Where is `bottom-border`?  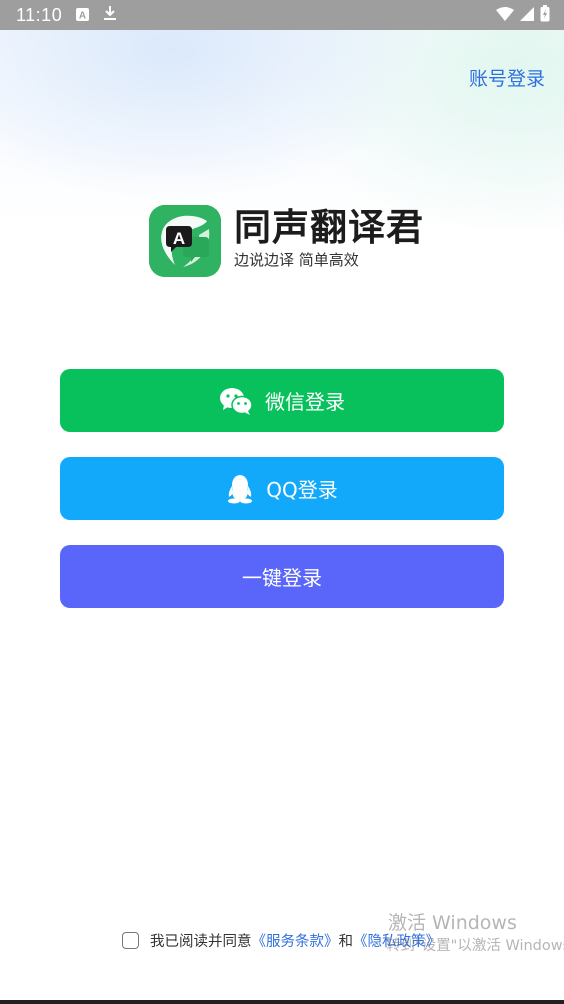
bottom-border is located at coordinates (282, 1002).